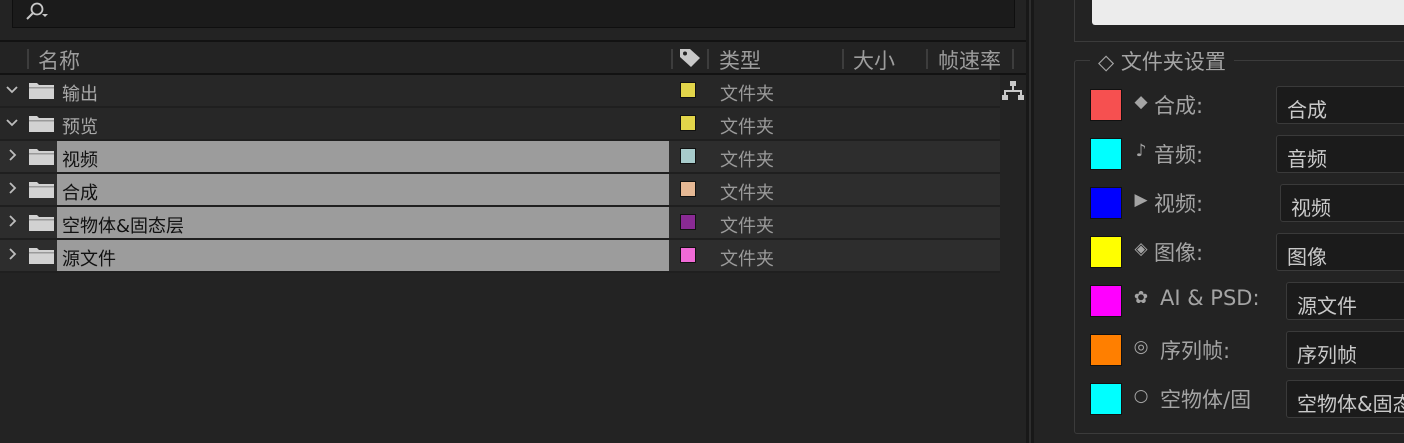 The image size is (1404, 443). Describe the element at coordinates (513, 14) in the screenshot. I see `search-bar` at that location.